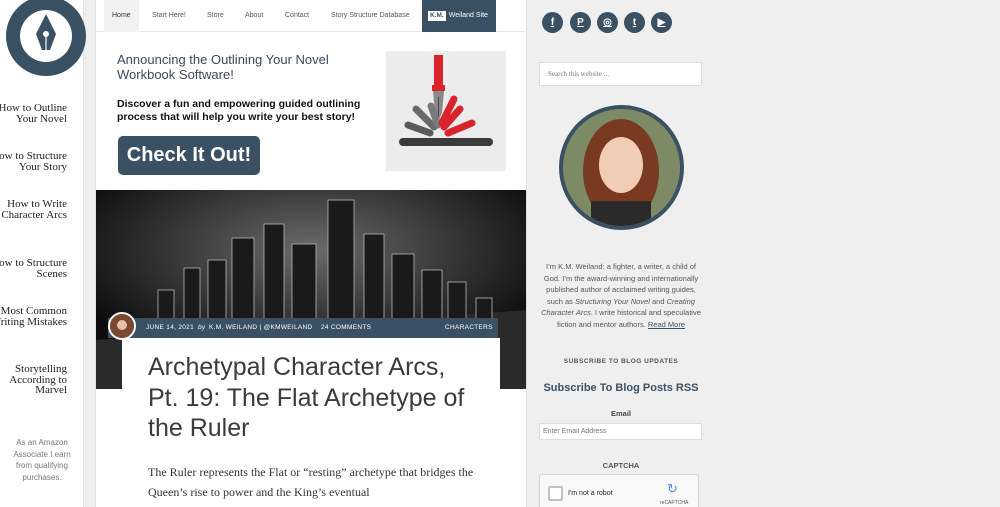  I want to click on left-nav-outline: How to Outline Your Novel, so click(33, 114).